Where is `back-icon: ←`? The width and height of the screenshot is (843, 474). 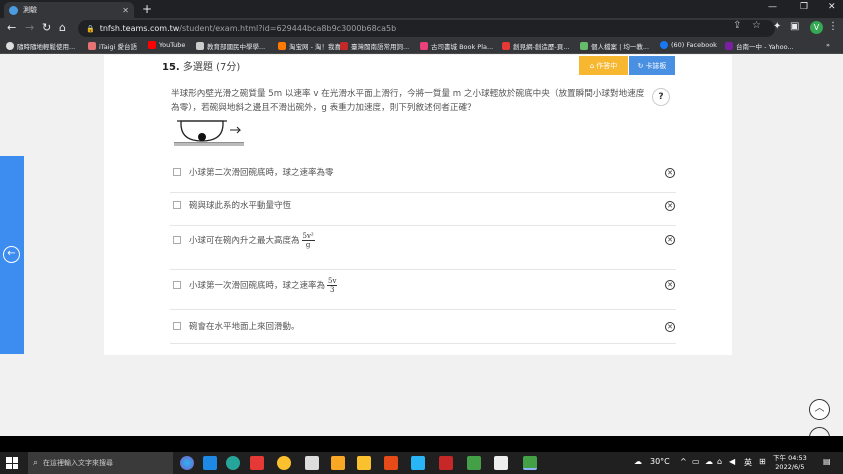
back-icon: ← is located at coordinates (11, 27).